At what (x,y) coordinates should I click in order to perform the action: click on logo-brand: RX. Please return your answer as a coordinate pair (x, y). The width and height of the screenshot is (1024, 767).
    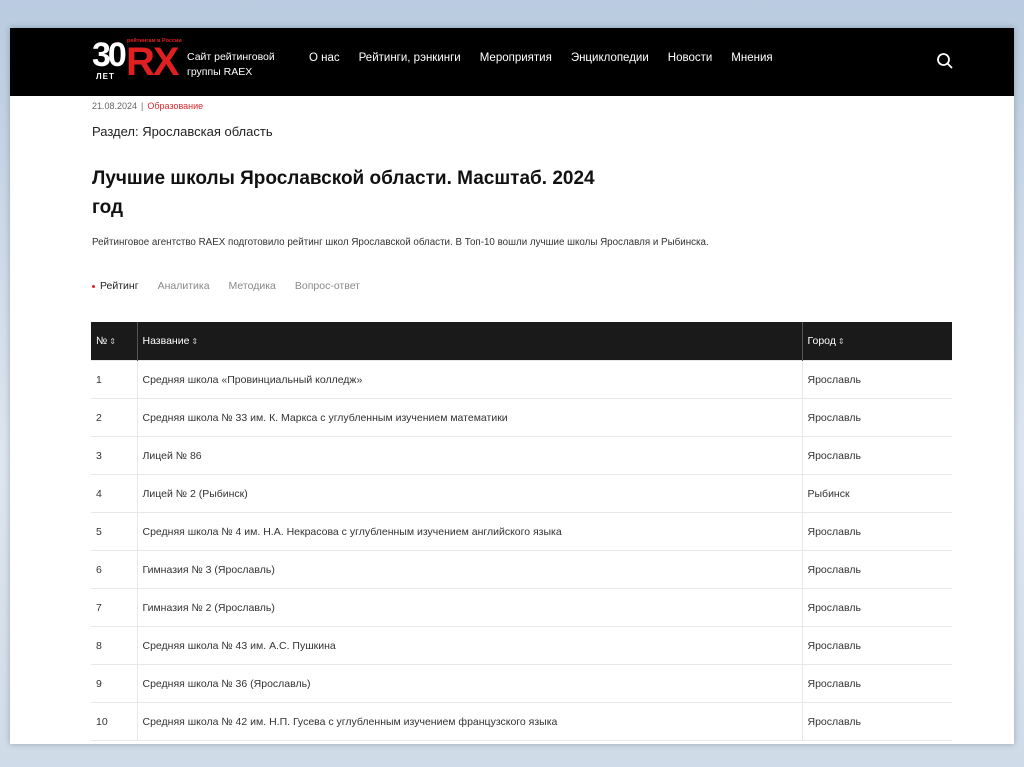
    Looking at the image, I should click on (153, 62).